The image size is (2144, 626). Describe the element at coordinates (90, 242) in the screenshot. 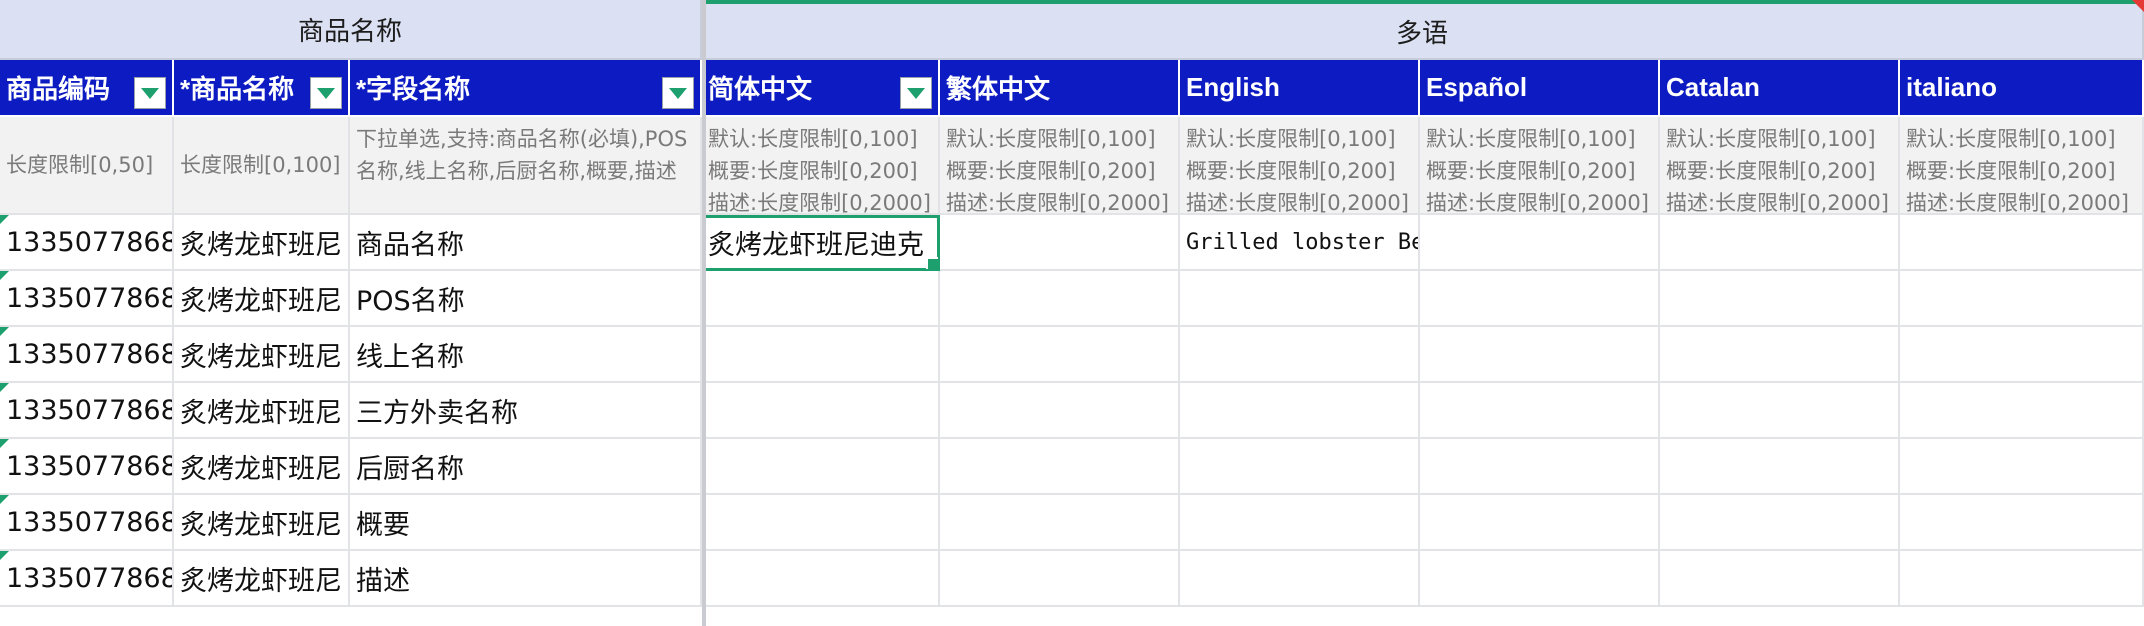

I see `cell-text: 1335077868` at that location.